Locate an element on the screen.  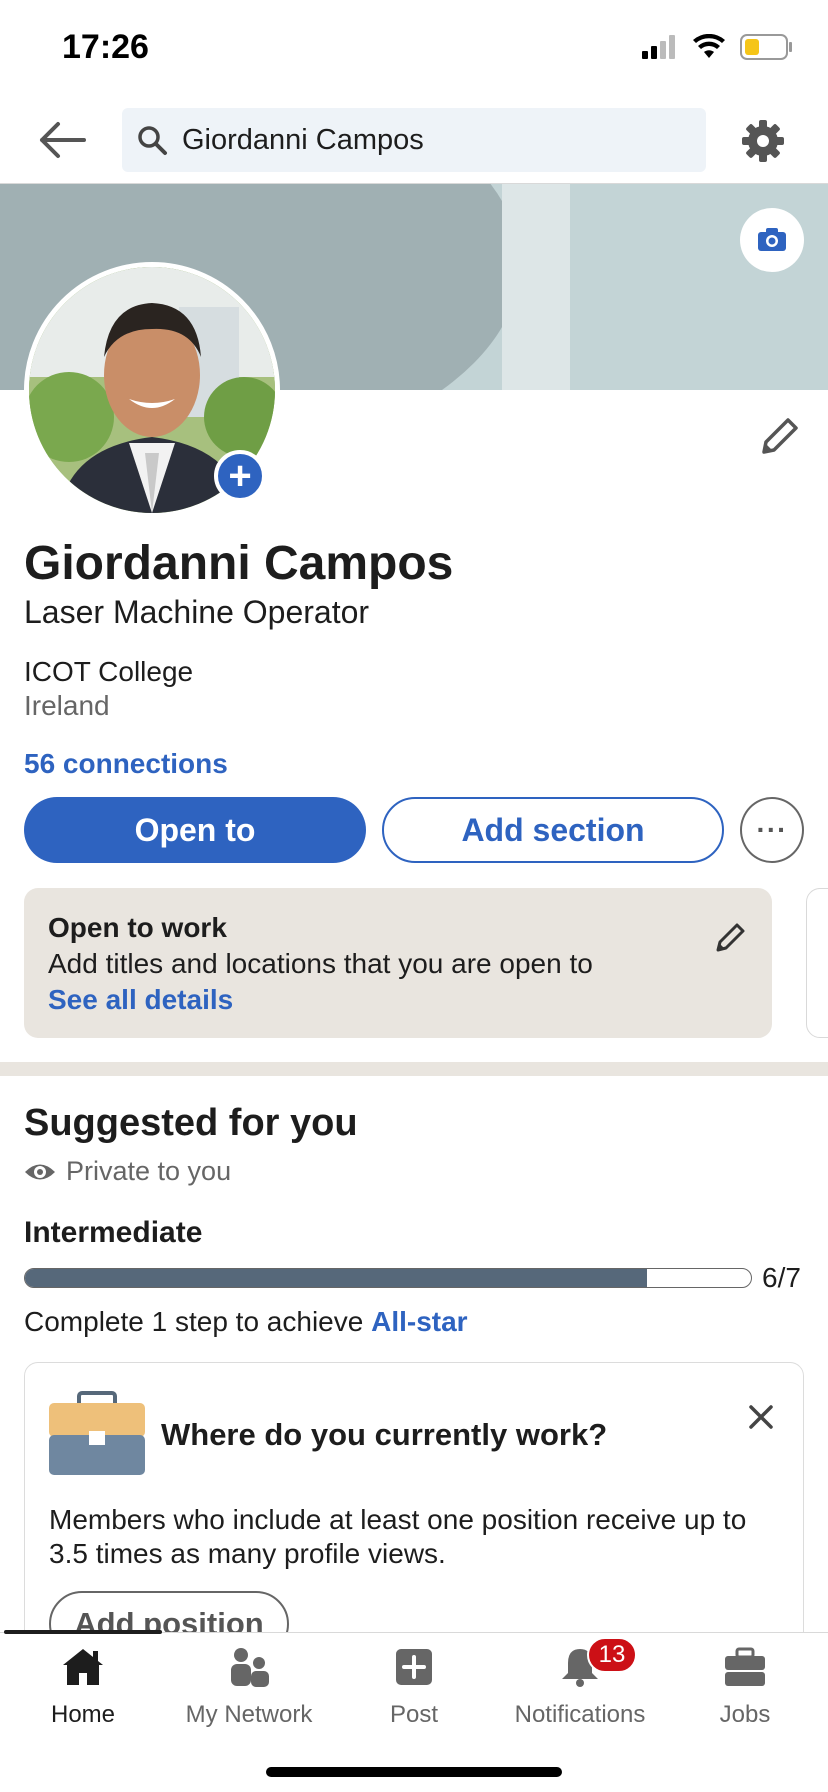
next-card-peek is located at coordinates (817, 963).